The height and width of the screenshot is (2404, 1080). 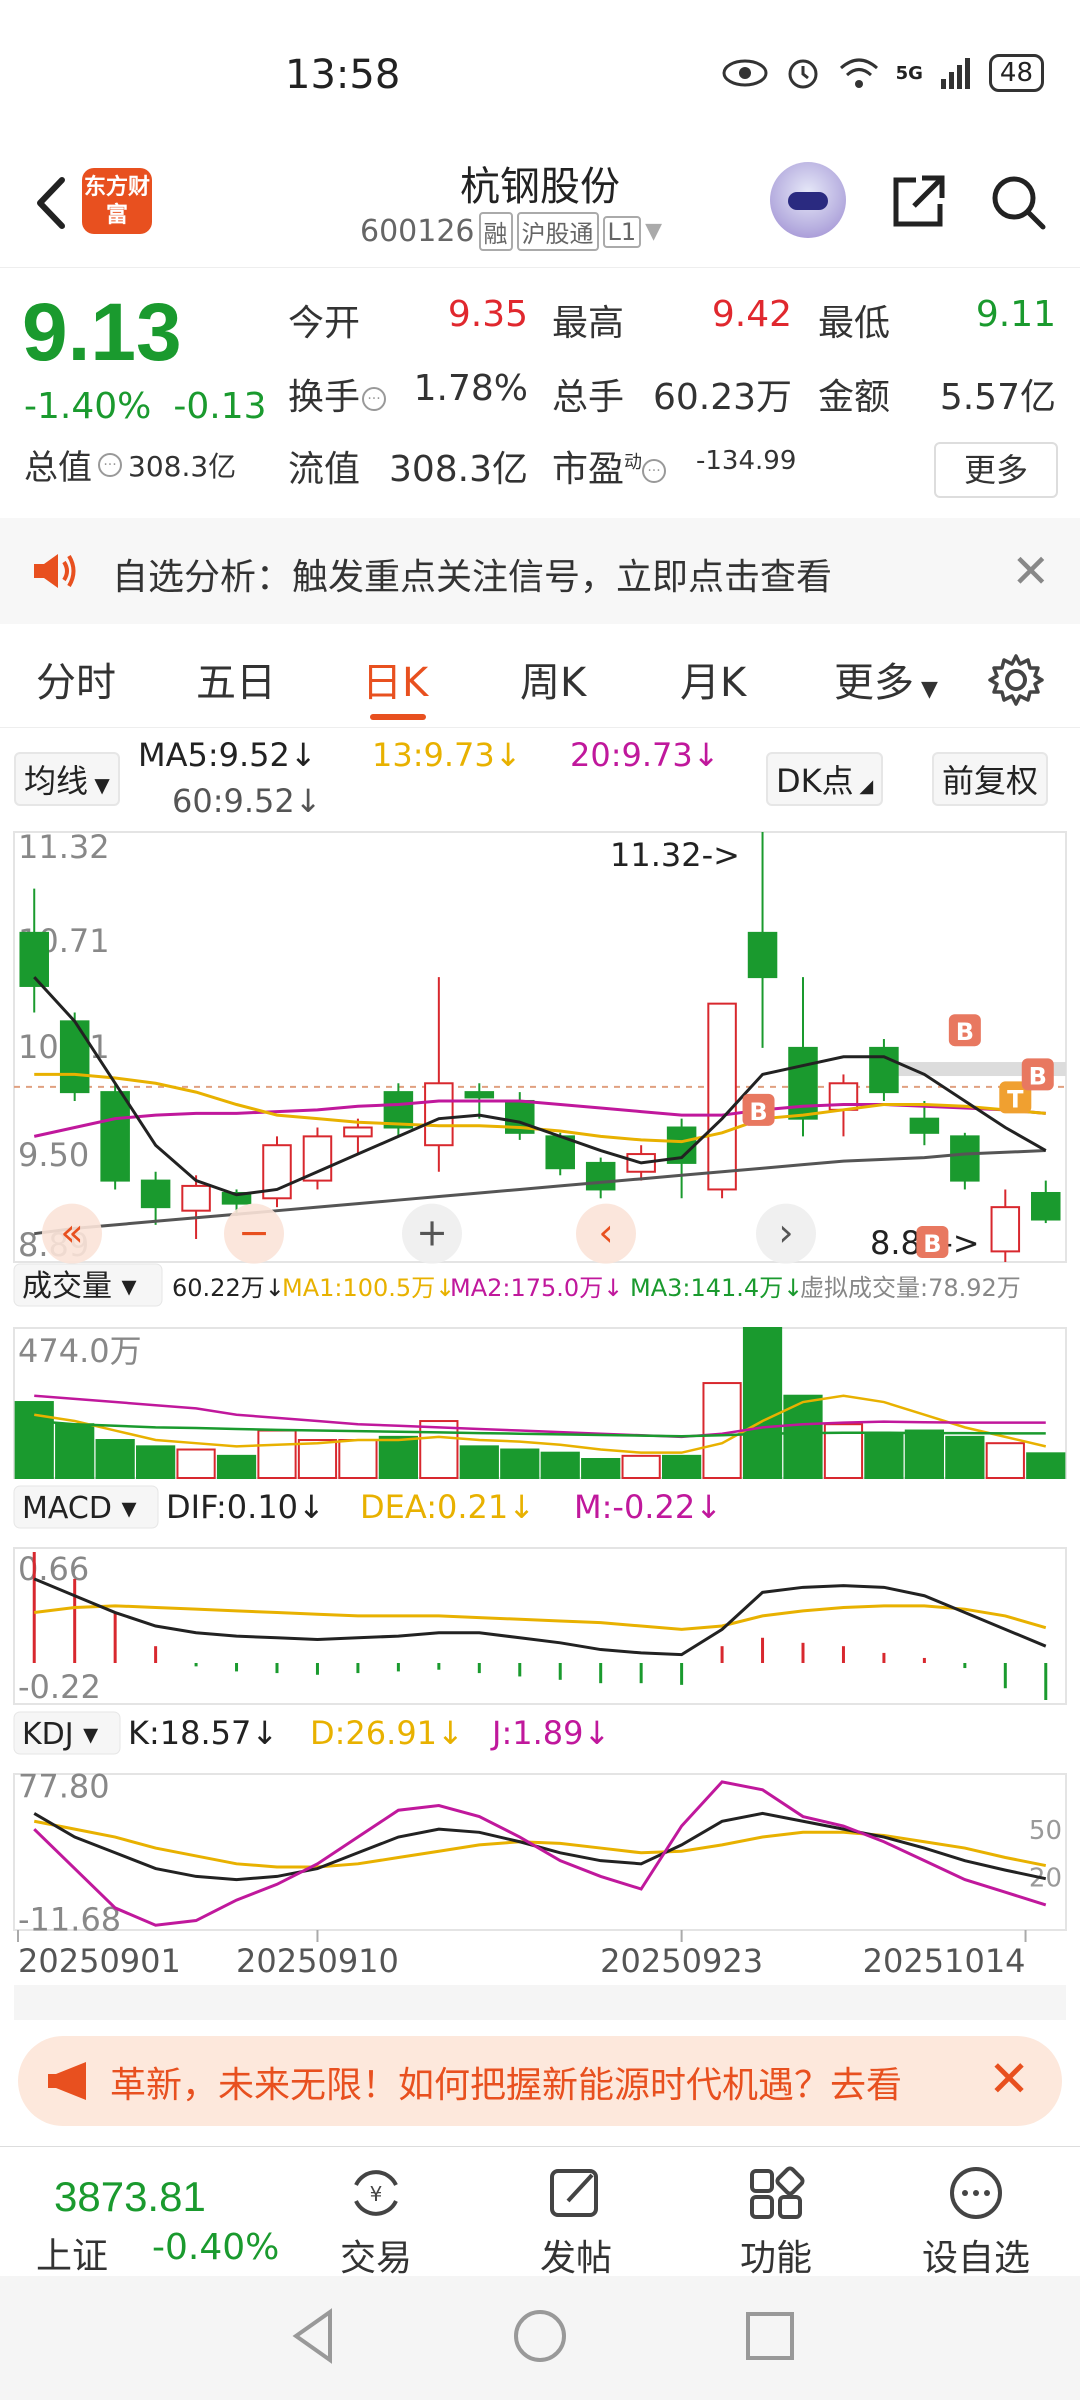 What do you see at coordinates (398, 717) in the screenshot?
I see `active-tab-underline` at bounding box center [398, 717].